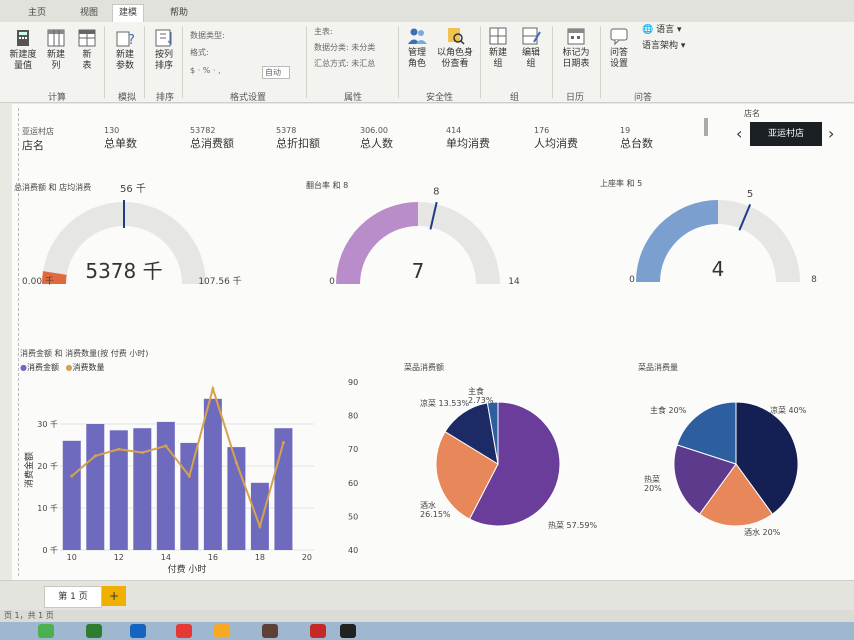  Describe the element at coordinates (84, 353) in the screenshot. I see `combo-chart-title: 消费金额 和 消费数量(按 付费 小时)` at that location.